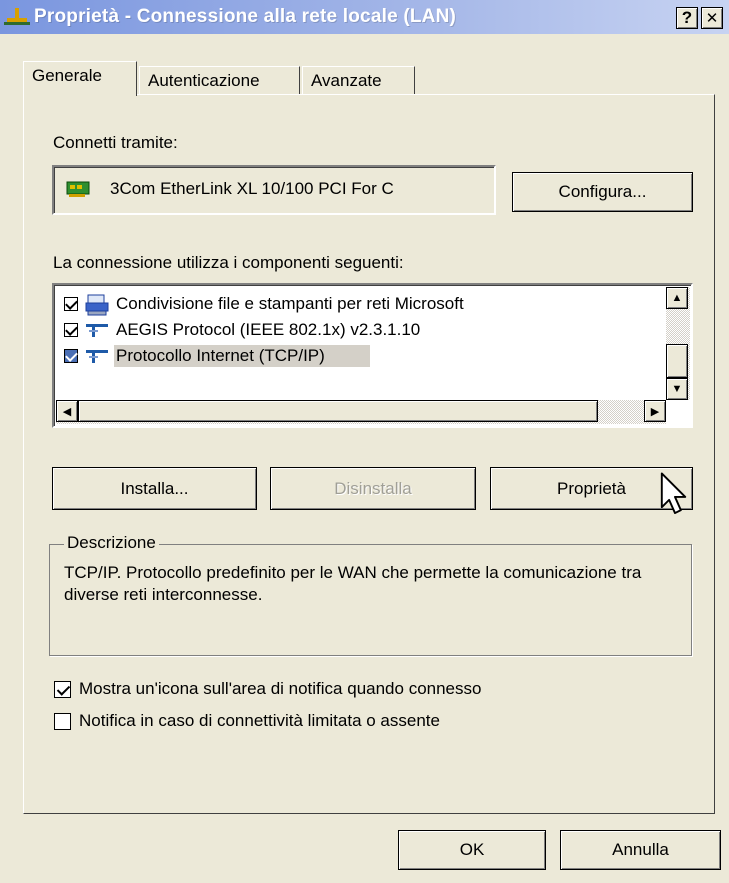  I want to click on arrow-right-icon: ▶, so click(655, 411).